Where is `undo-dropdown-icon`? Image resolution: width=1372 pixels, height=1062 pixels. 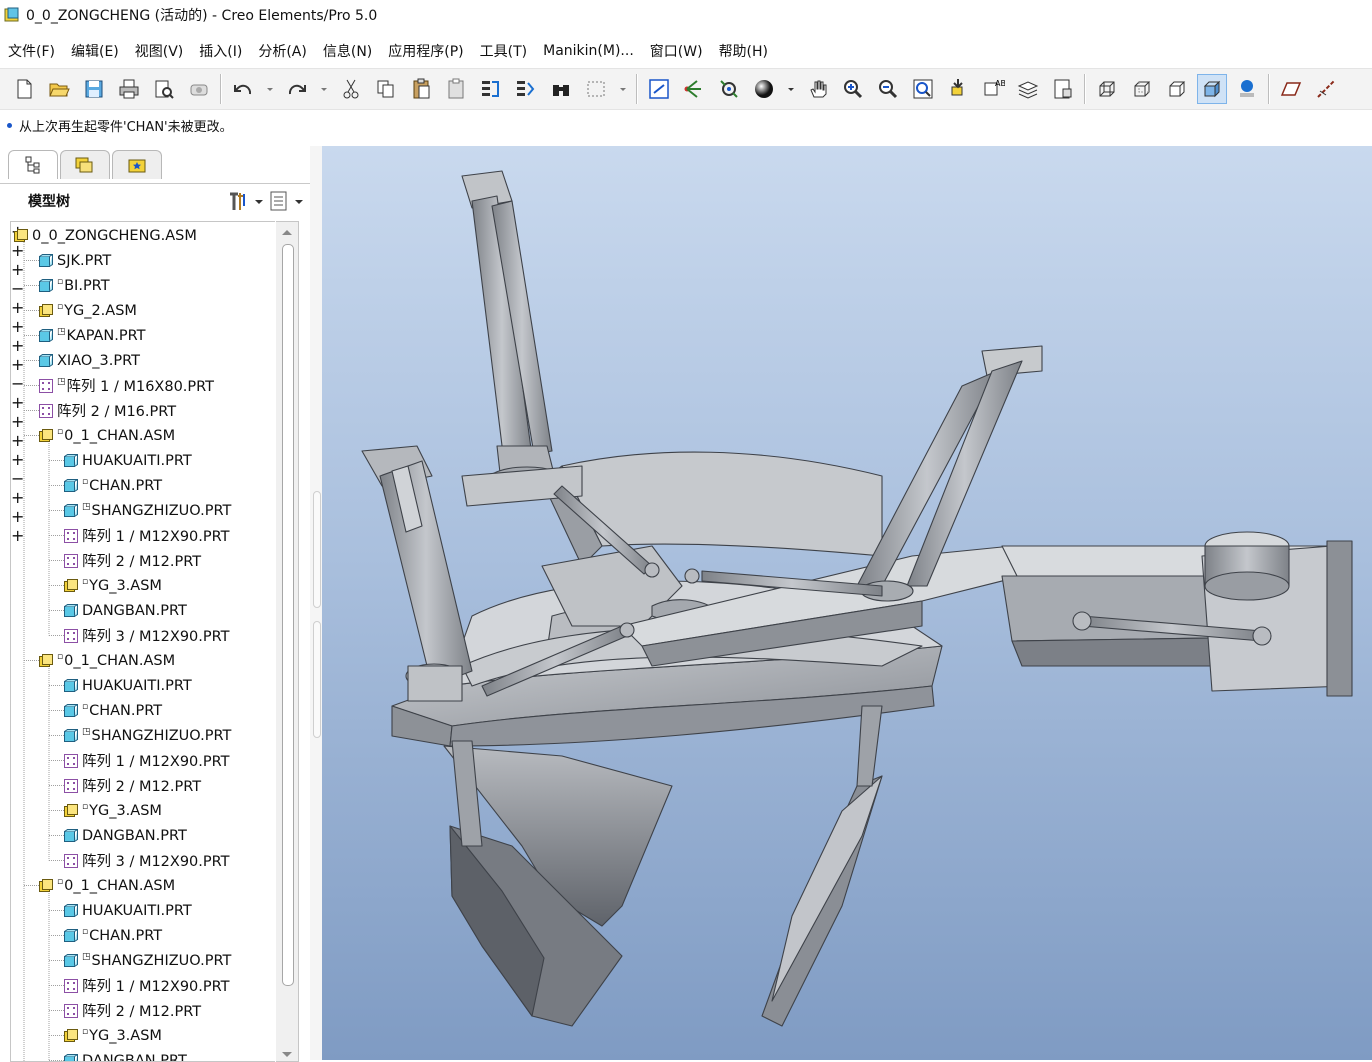
undo-dropdown-icon is located at coordinates (270, 89).